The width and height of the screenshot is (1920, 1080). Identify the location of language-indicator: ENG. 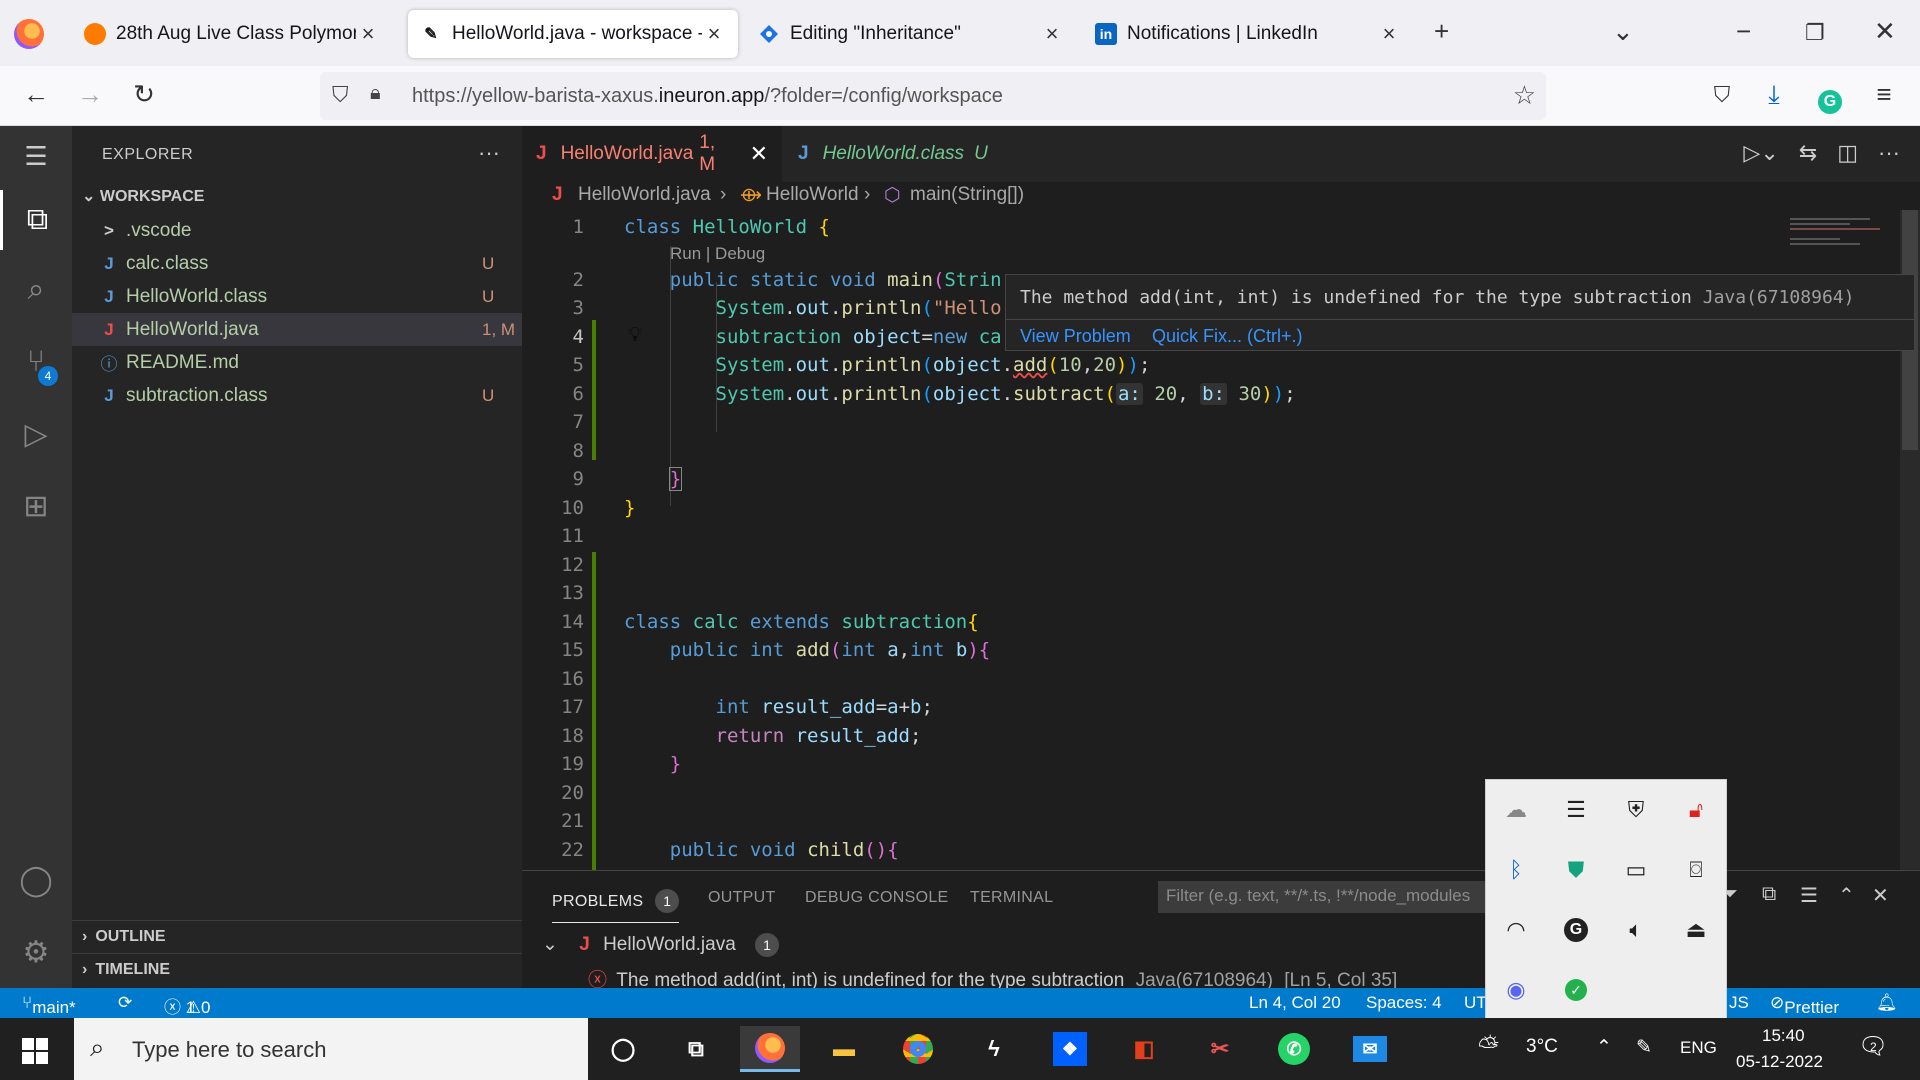
(1698, 1048).